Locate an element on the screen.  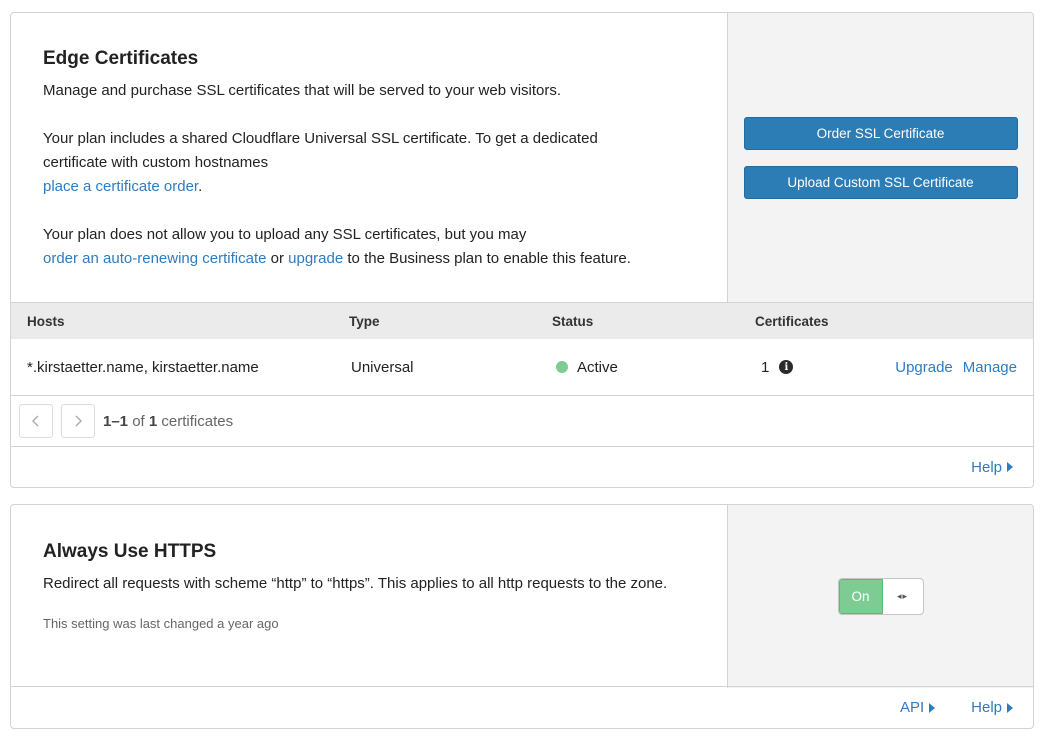
next-page-button is located at coordinates (78, 421).